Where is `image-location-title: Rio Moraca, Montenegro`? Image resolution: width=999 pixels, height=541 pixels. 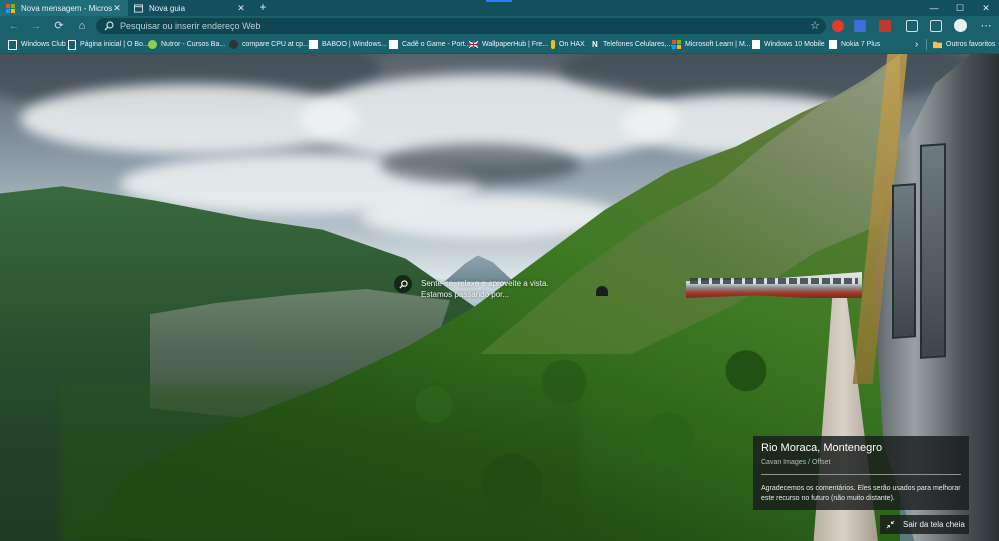 image-location-title: Rio Moraca, Montenegro is located at coordinates (821, 448).